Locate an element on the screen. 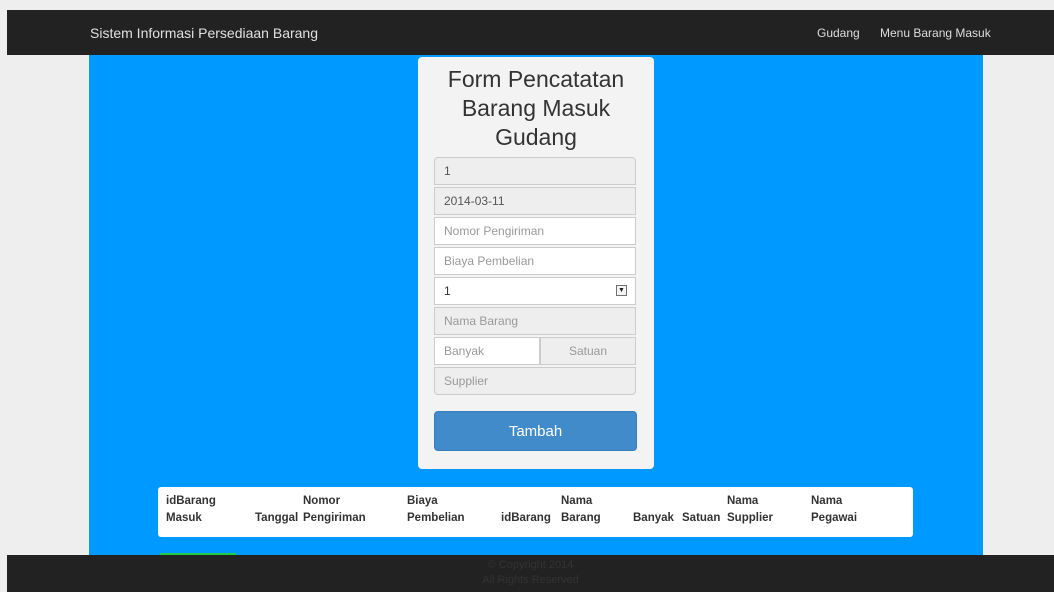 This screenshot has width=1054, height=592. id-barang-masuk-field: 1 is located at coordinates (535, 171).